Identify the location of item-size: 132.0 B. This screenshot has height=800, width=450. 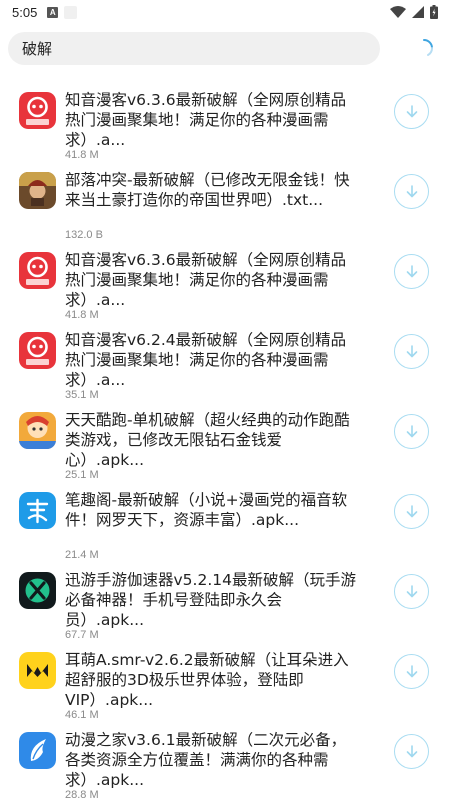
(84, 235).